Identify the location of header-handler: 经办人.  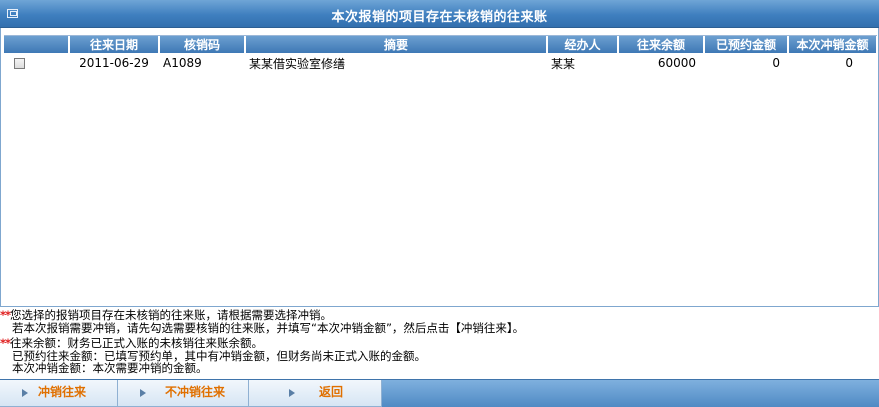
(583, 44).